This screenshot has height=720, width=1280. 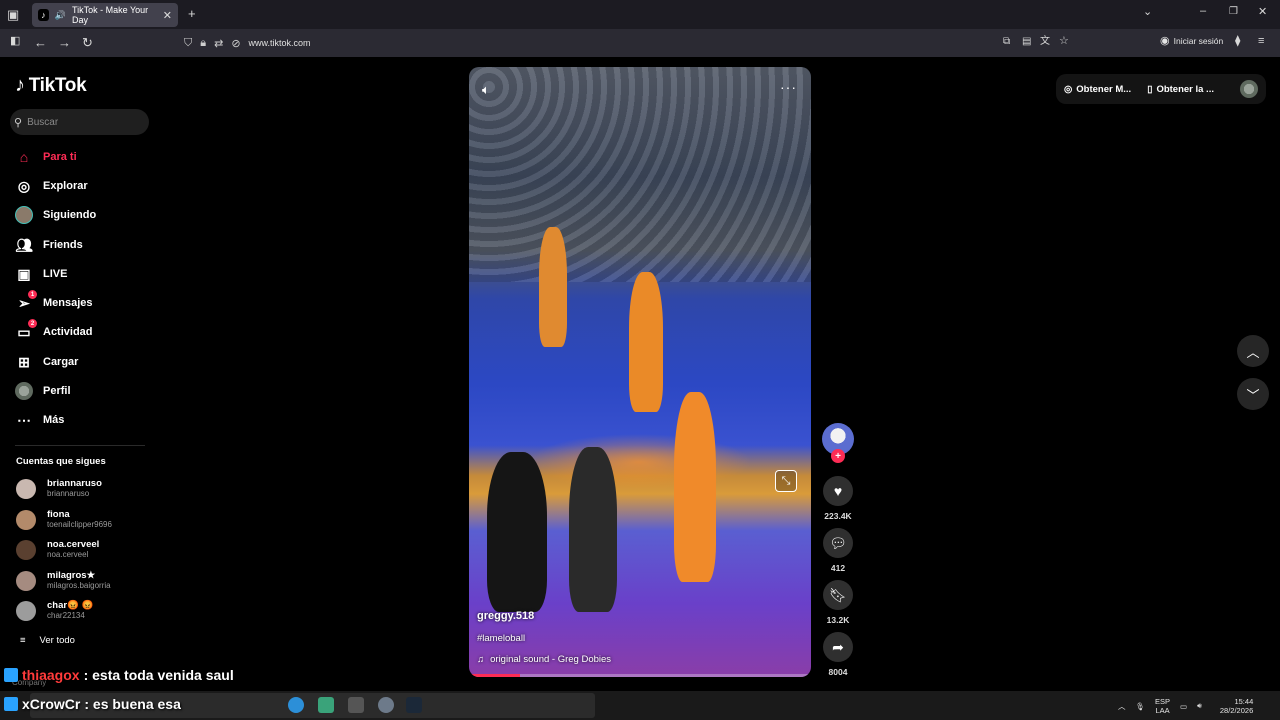 I want to click on sidebar-divider, so click(x=80, y=445).